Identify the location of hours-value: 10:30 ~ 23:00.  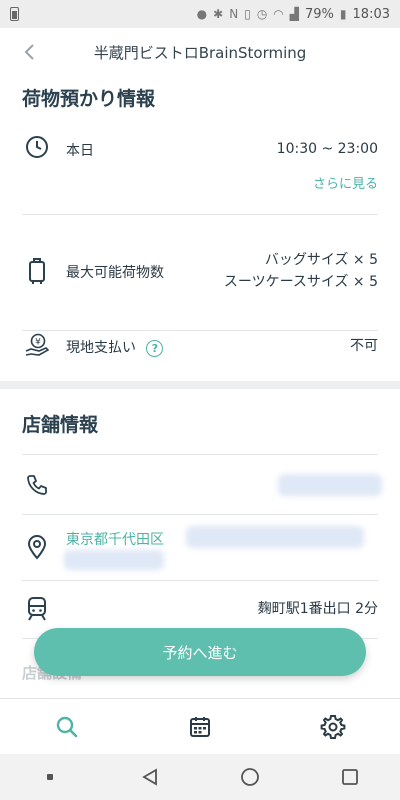
(327, 149).